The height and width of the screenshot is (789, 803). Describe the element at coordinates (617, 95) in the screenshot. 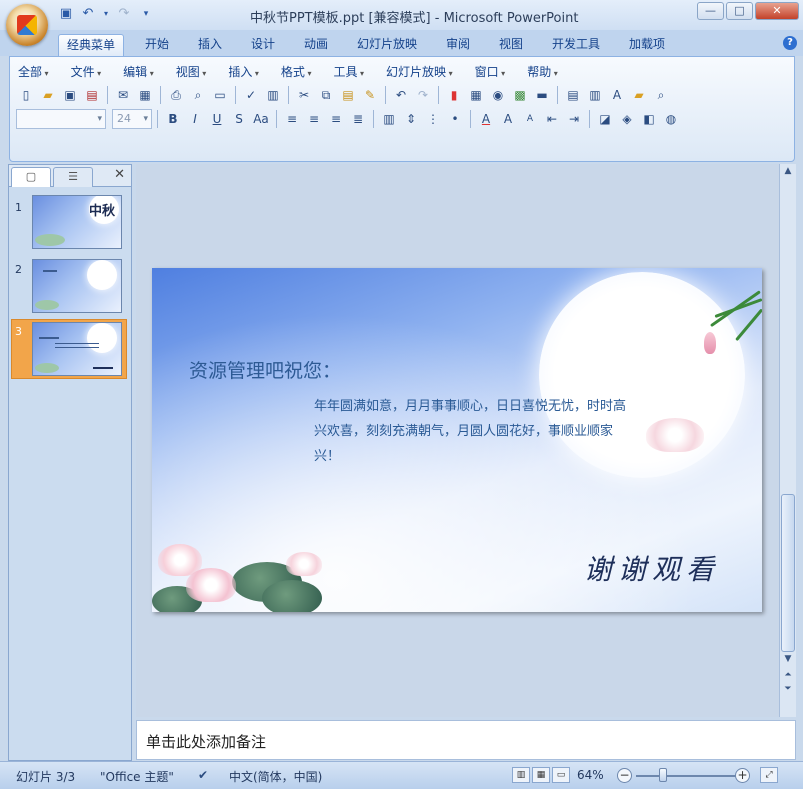

I see `textbox-icon: A` at that location.